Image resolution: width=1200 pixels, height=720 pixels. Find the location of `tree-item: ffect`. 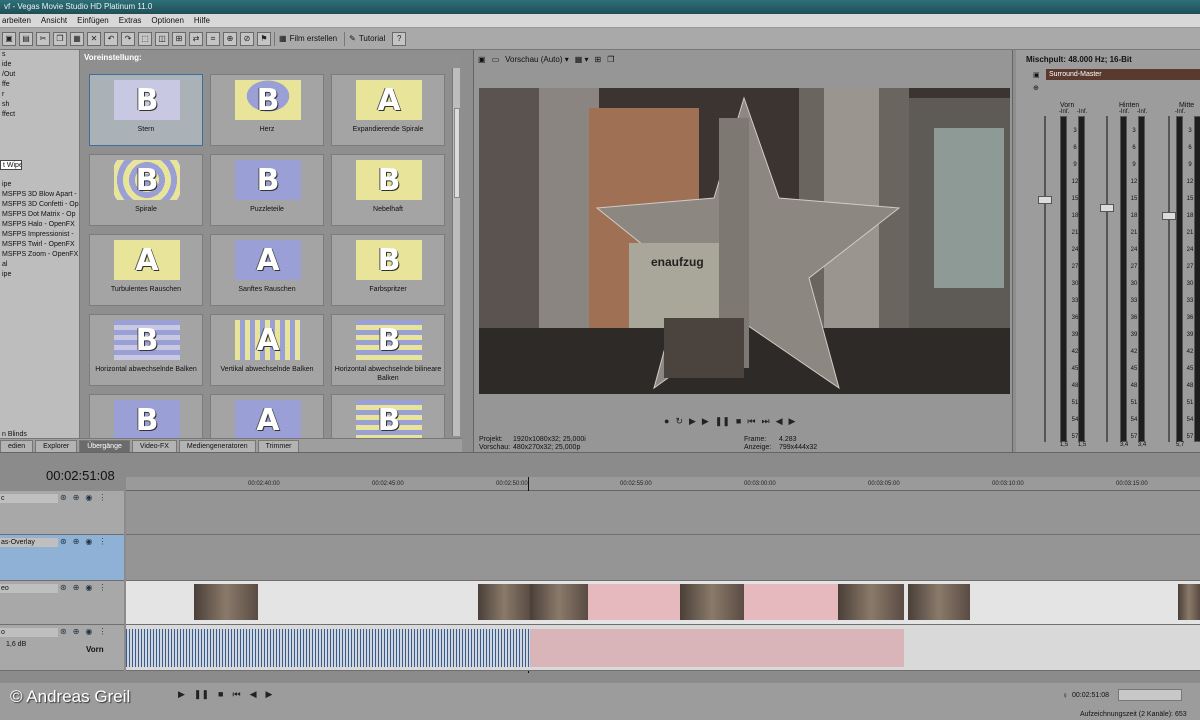

tree-item: ffect is located at coordinates (39, 115).